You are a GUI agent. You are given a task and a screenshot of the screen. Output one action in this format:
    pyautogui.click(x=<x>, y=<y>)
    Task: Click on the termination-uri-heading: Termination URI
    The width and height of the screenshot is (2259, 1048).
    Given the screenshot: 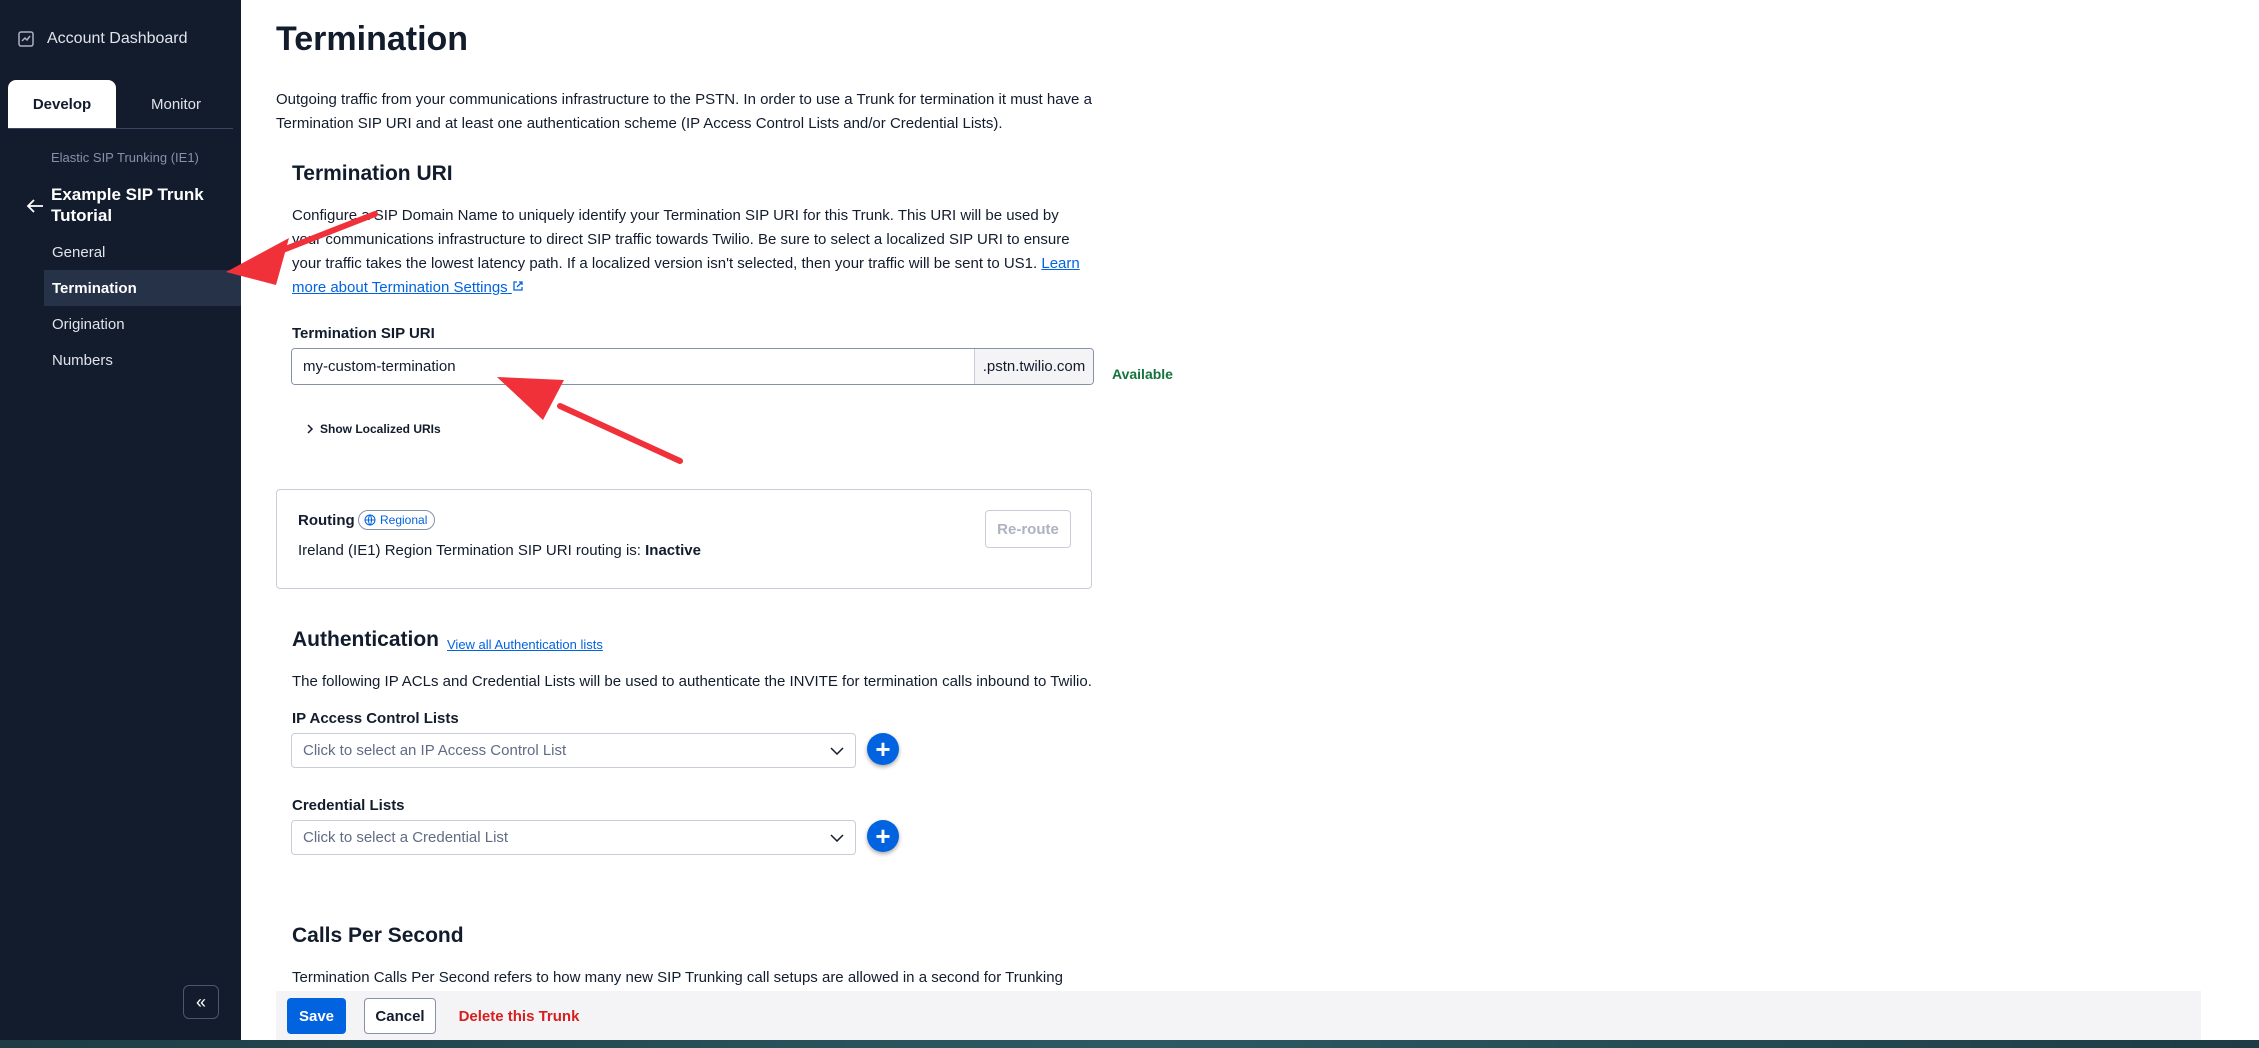 What is the action you would take?
    pyautogui.click(x=372, y=173)
    